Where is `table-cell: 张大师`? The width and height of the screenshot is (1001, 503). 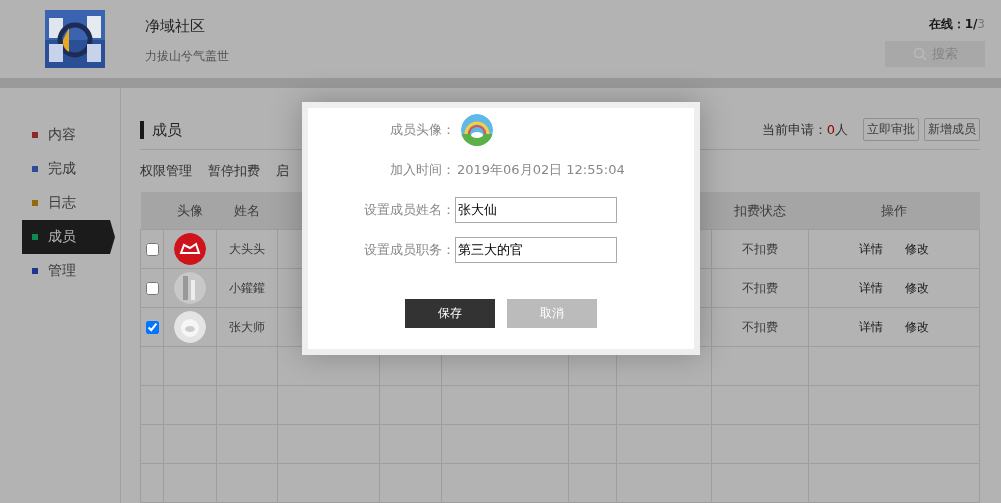
table-cell: 张大师 is located at coordinates (247, 327).